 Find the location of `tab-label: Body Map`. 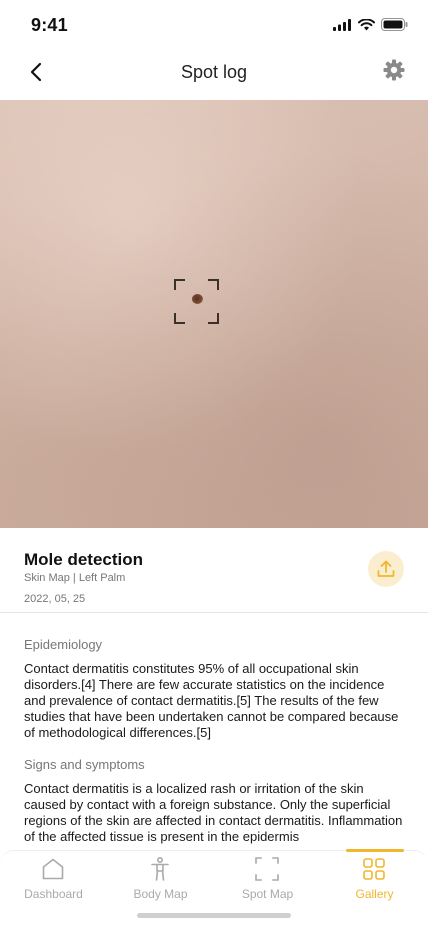

tab-label: Body Map is located at coordinates (160, 894).